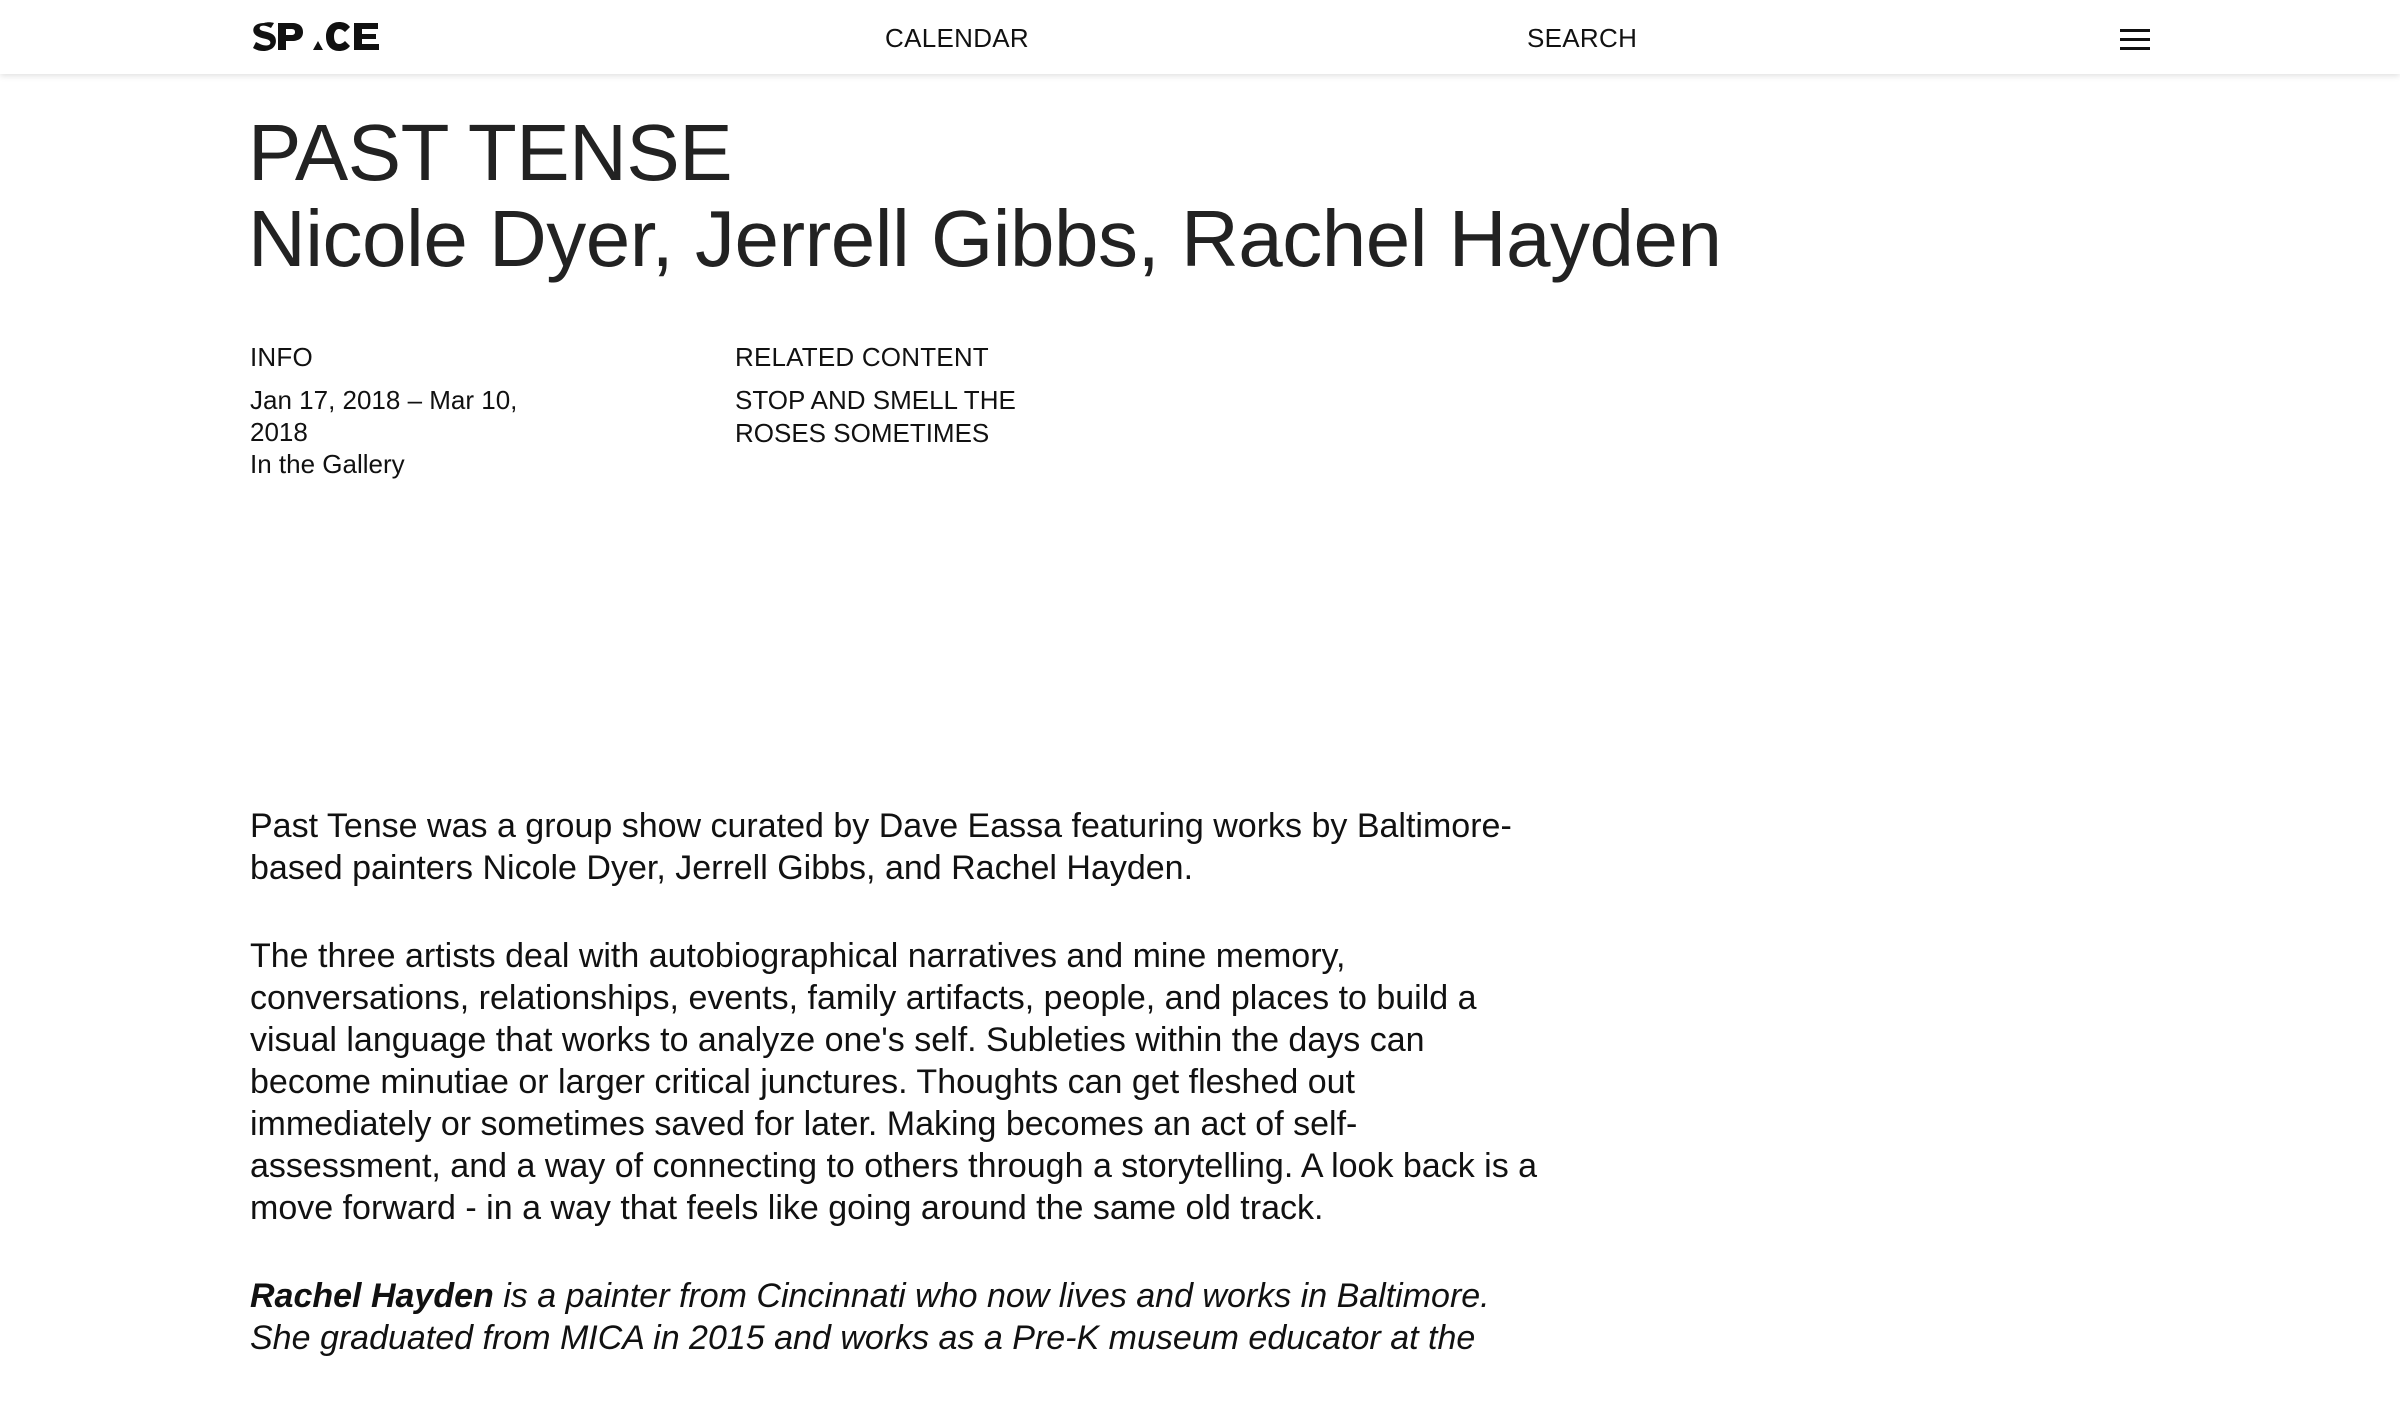 This screenshot has height=1405, width=2400. What do you see at coordinates (327, 464) in the screenshot?
I see `exhibition-location: In the Gallery` at bounding box center [327, 464].